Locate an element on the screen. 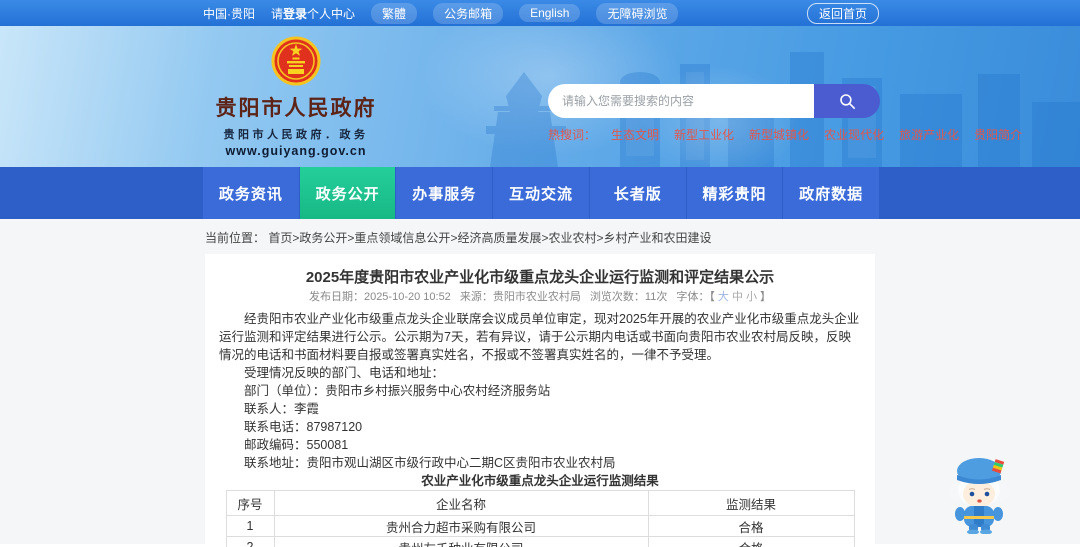 The image size is (1080, 547). hot-search-bar: 热搜词： 生态文明 新型工业化 新型城镇化 农业现代化 旅游产业化 贵阳简介 is located at coordinates (714, 134).